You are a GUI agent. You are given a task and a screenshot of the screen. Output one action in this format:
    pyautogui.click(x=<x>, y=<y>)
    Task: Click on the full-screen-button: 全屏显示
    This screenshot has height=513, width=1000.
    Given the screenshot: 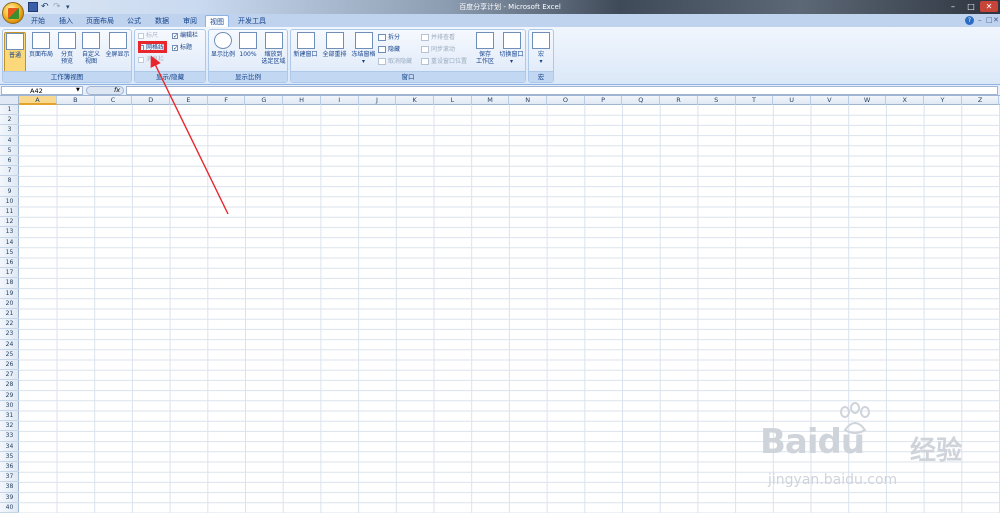 What is the action you would take?
    pyautogui.click(x=117, y=45)
    